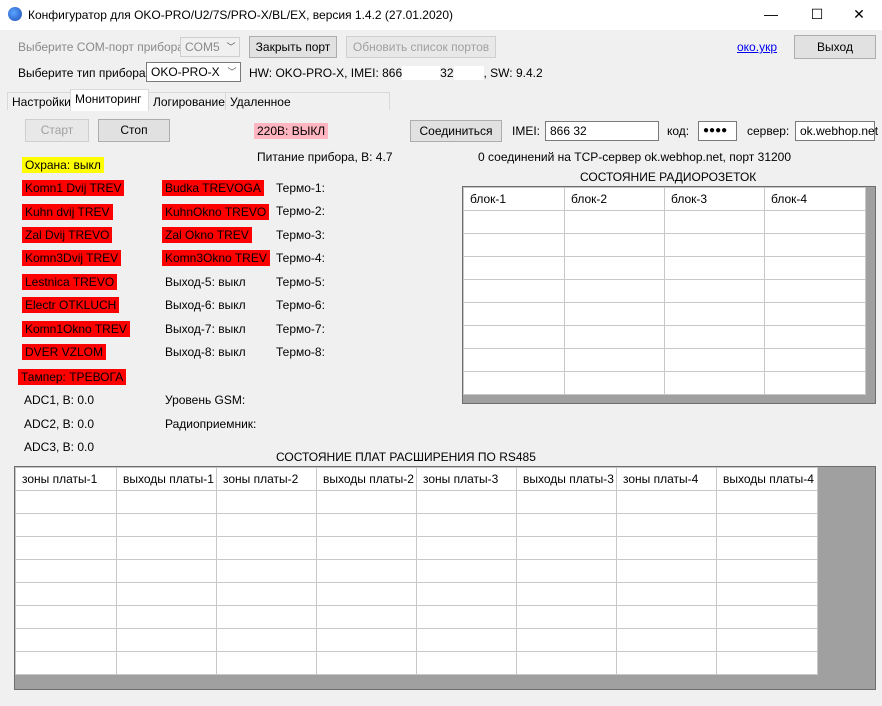 The image size is (882, 706). I want to click on adc-reading: ADC3, В: 0.0, so click(59, 447).